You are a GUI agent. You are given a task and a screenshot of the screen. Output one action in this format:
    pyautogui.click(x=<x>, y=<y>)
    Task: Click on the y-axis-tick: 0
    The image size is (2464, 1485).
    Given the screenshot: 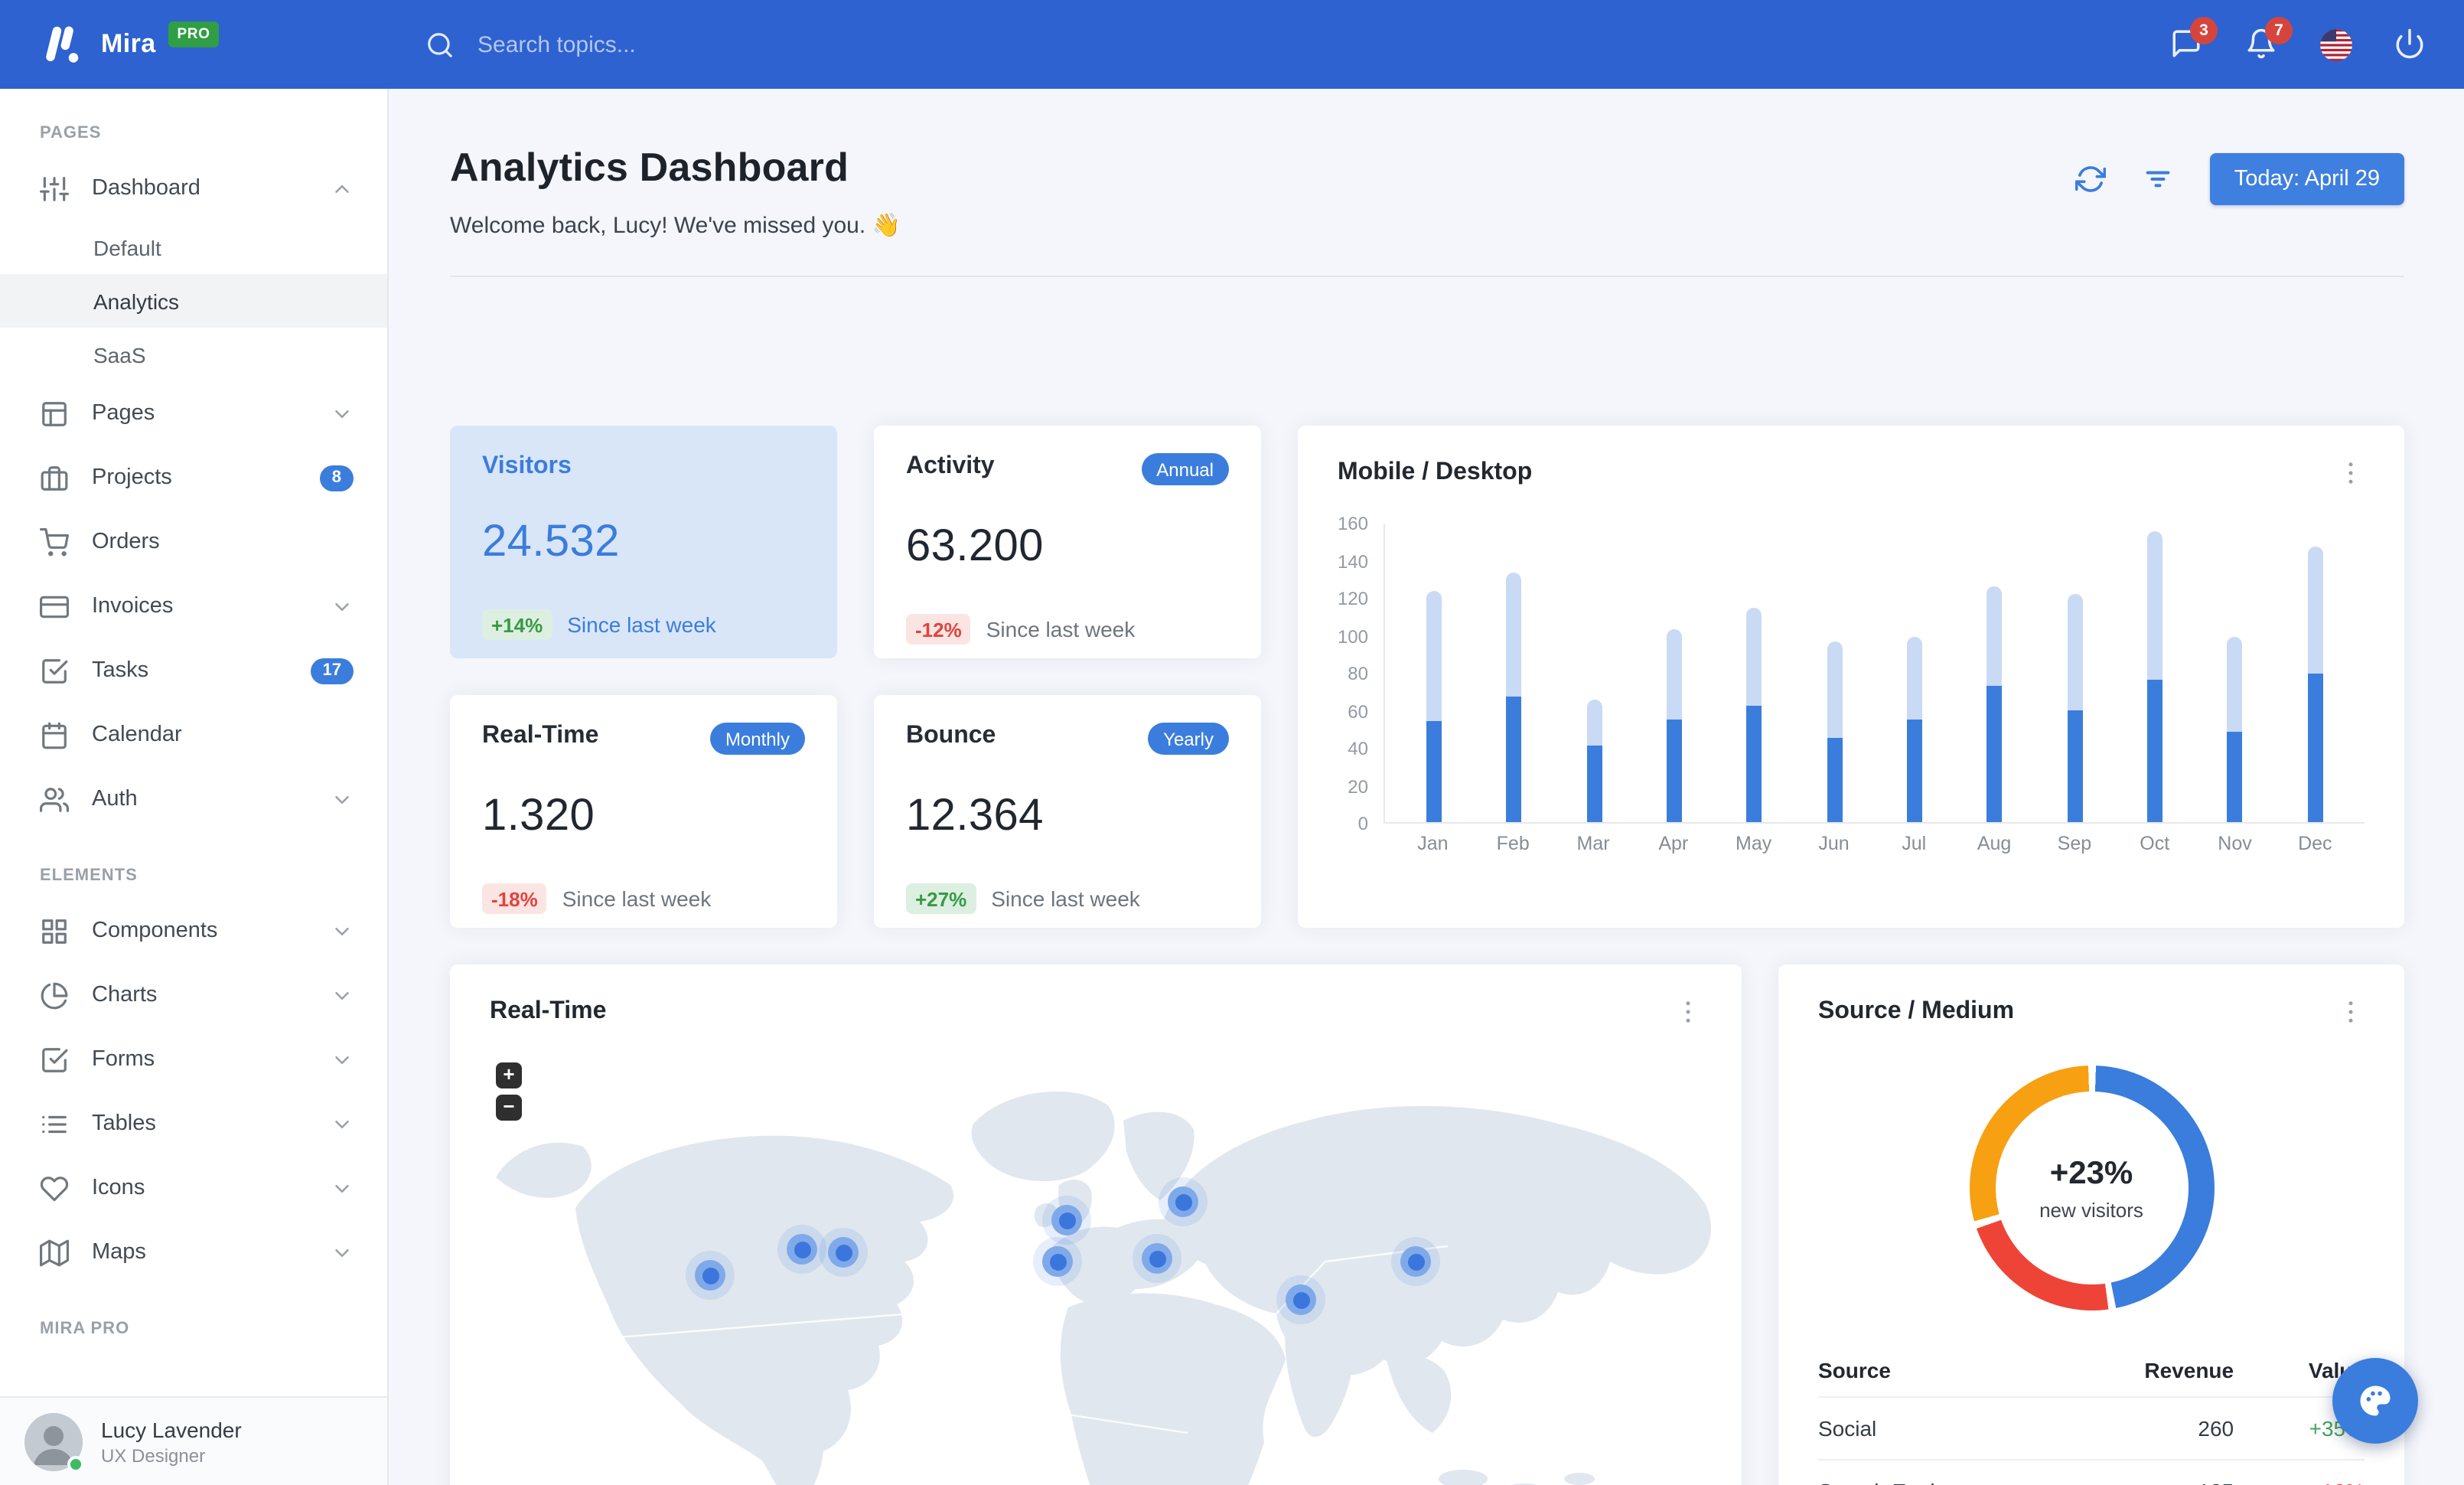 What is the action you would take?
    pyautogui.click(x=1362, y=823)
    